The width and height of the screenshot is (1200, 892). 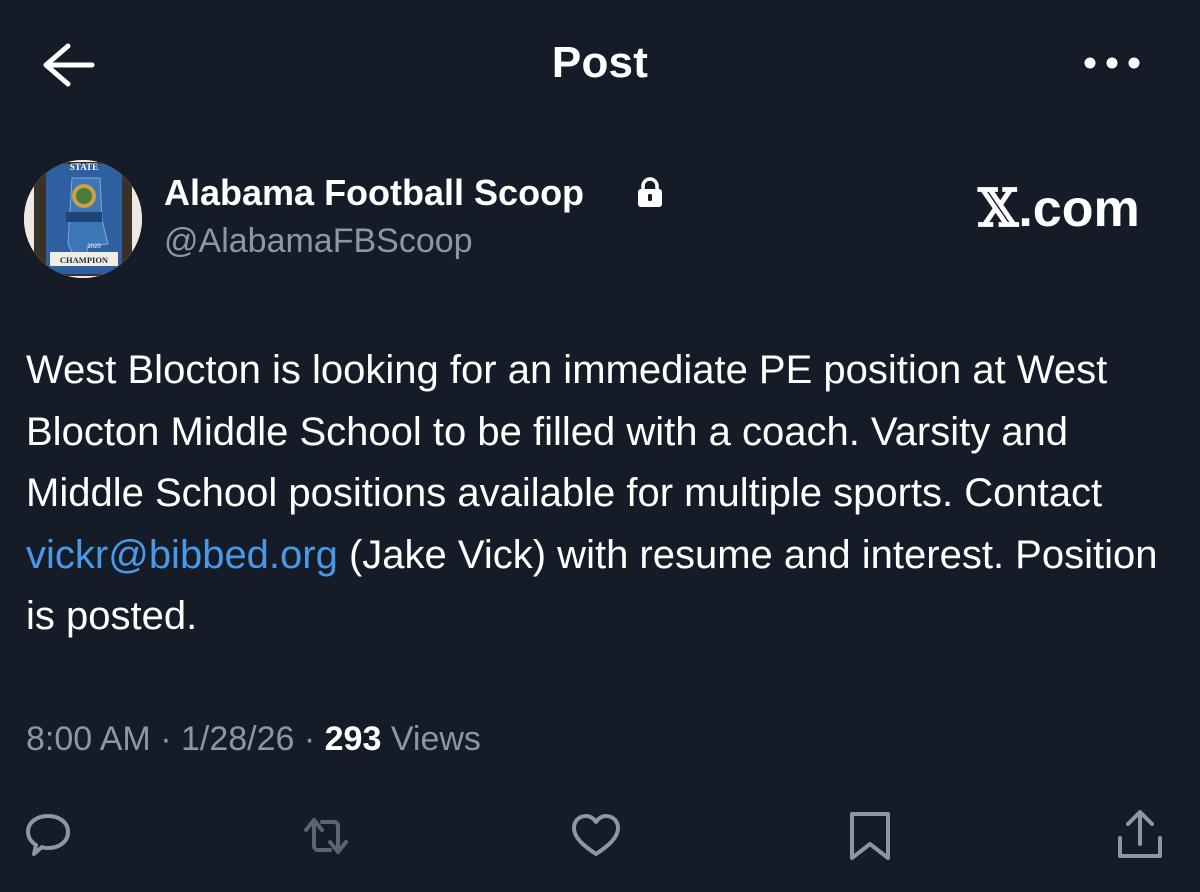 What do you see at coordinates (650, 192) in the screenshot?
I see `lock-icon` at bounding box center [650, 192].